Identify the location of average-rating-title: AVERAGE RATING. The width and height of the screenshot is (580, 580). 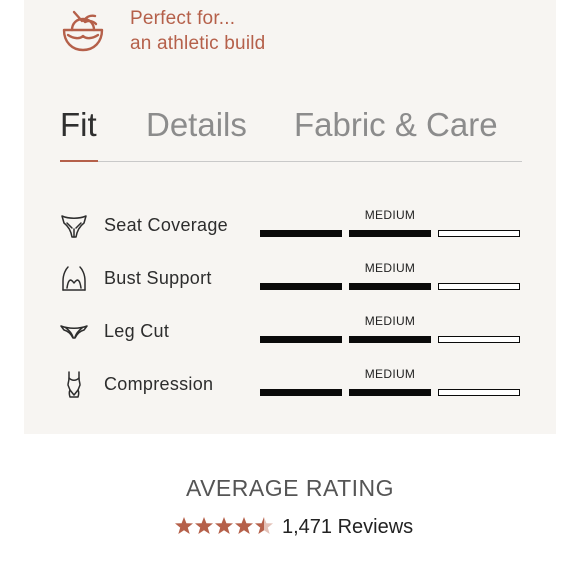
(290, 488).